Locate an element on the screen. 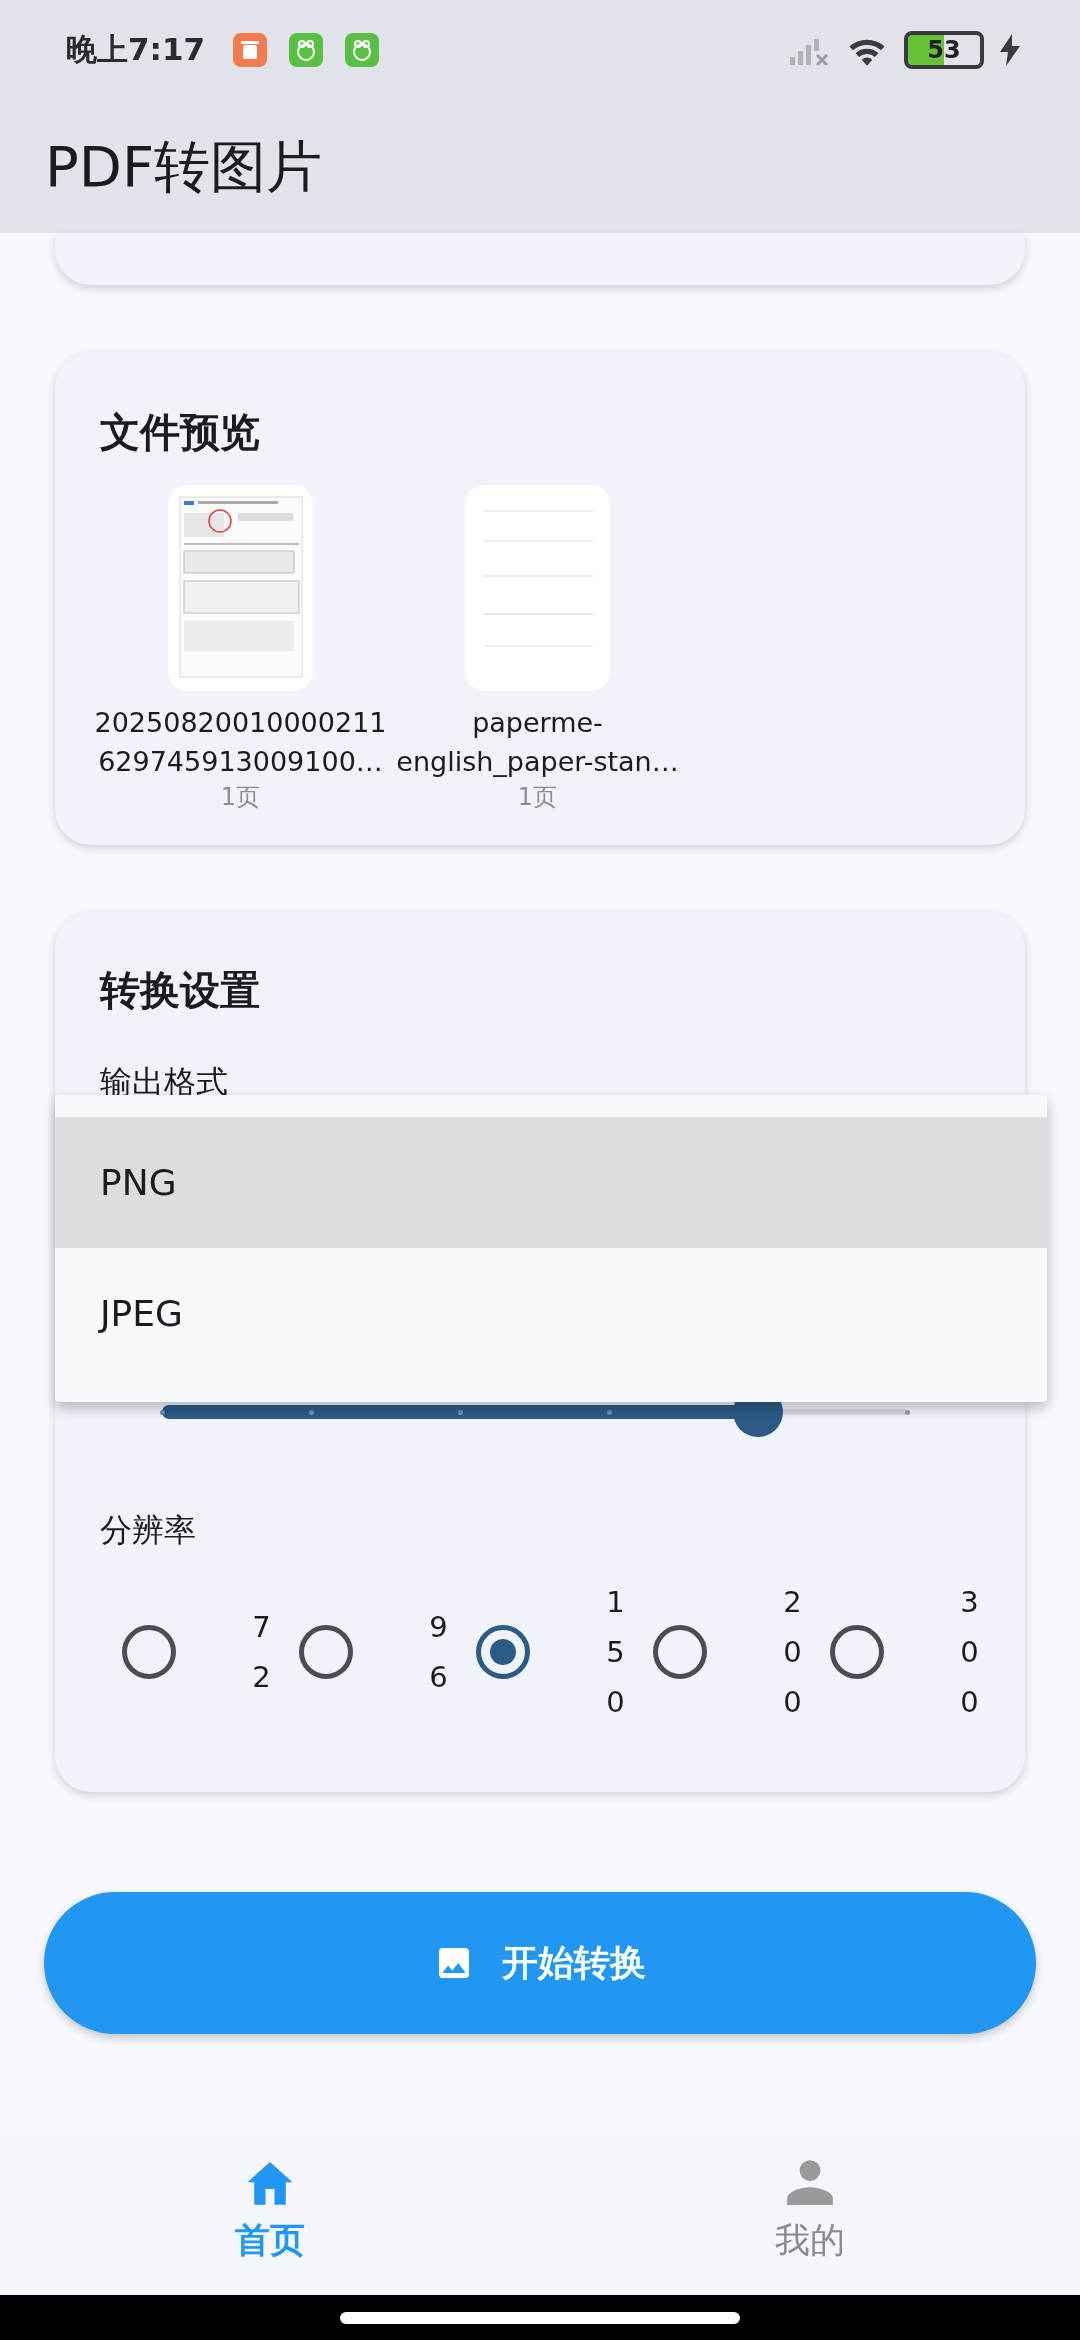 The width and height of the screenshot is (1080, 2340). start-button: 开始转换 is located at coordinates (540, 1963).